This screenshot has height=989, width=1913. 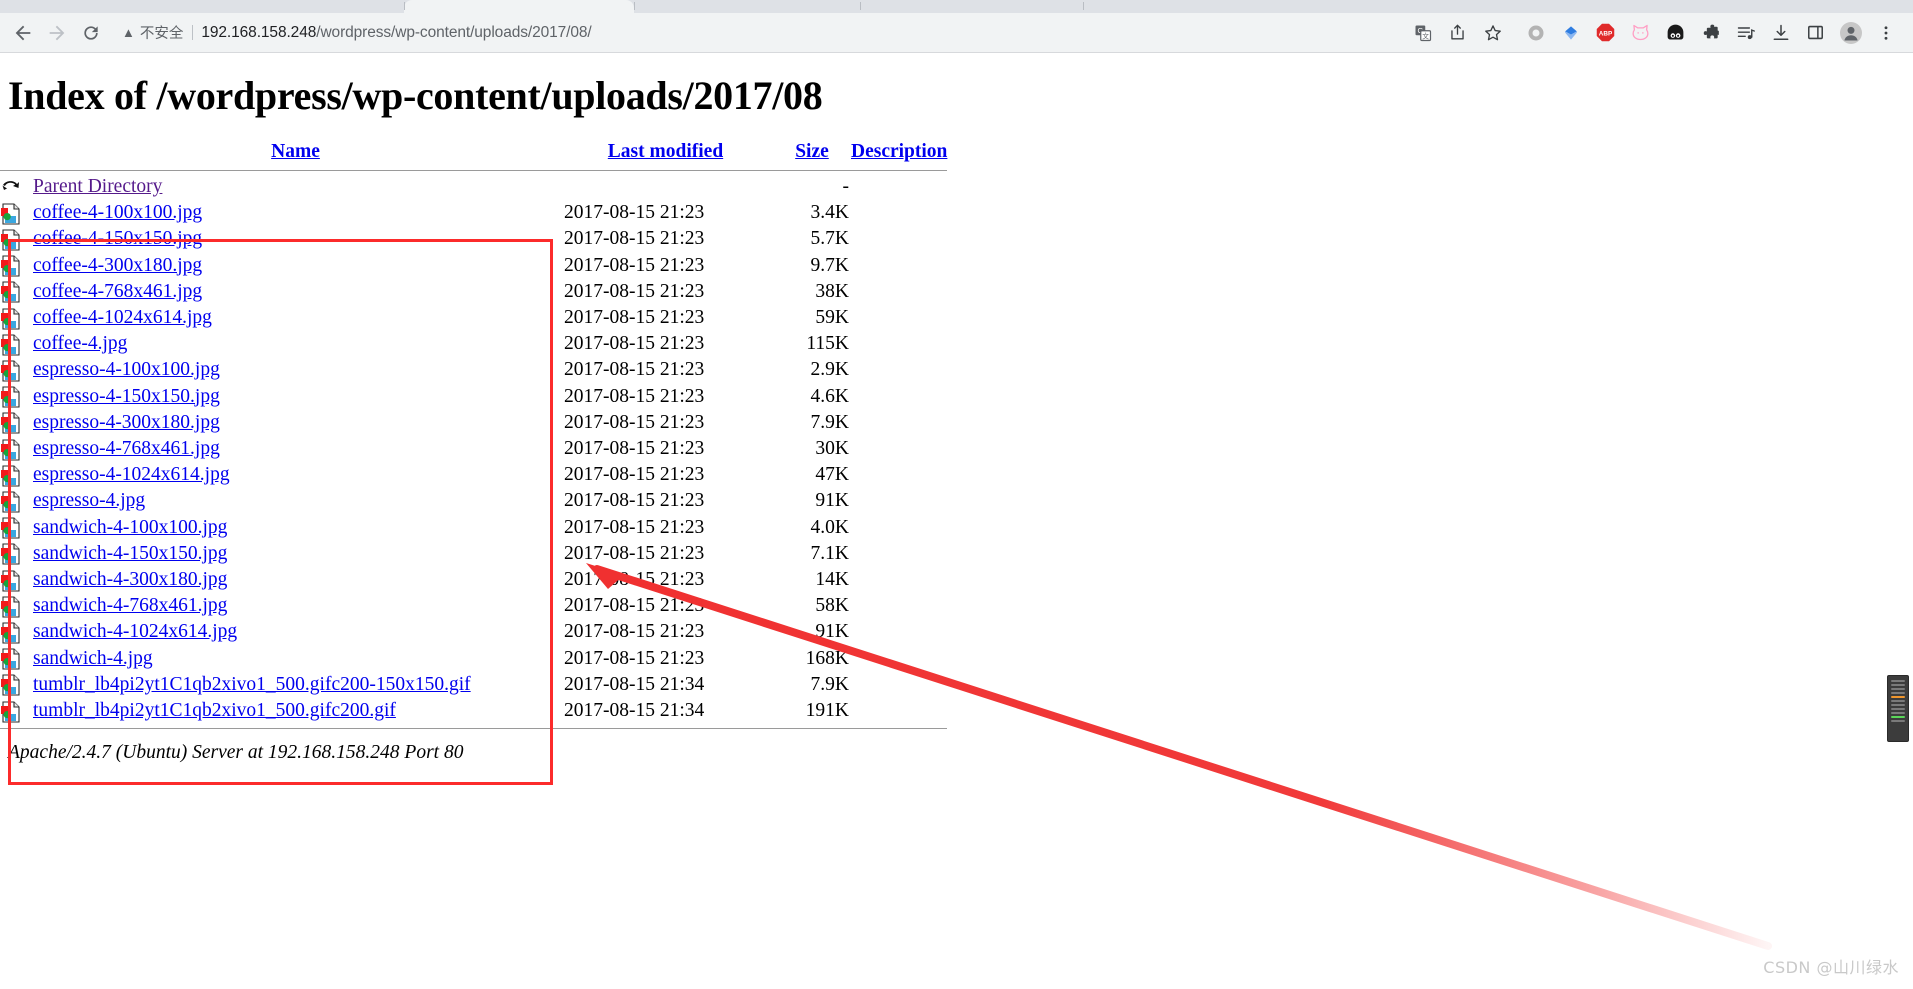 What do you see at coordinates (1745, 32) in the screenshot?
I see `media-playlist-icon` at bounding box center [1745, 32].